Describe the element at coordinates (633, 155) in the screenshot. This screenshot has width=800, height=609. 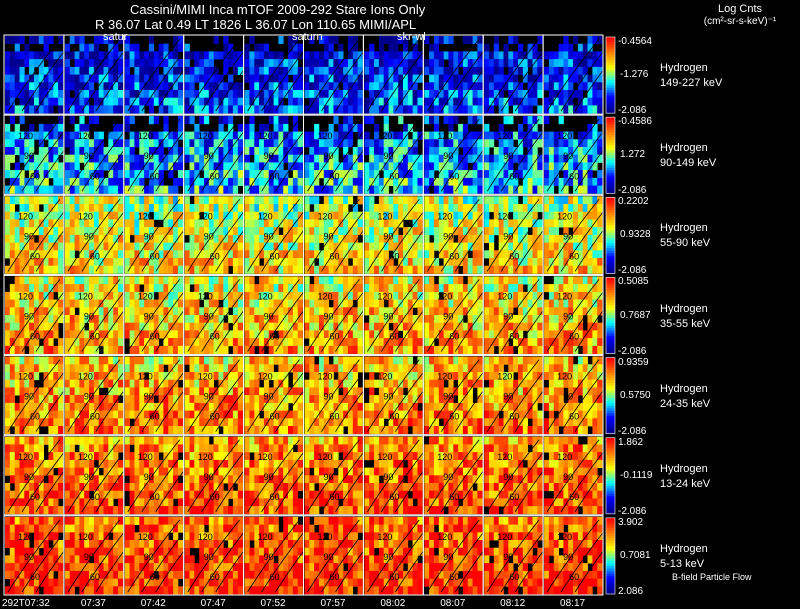
I see `colorbar-mid-label: 1.272` at that location.